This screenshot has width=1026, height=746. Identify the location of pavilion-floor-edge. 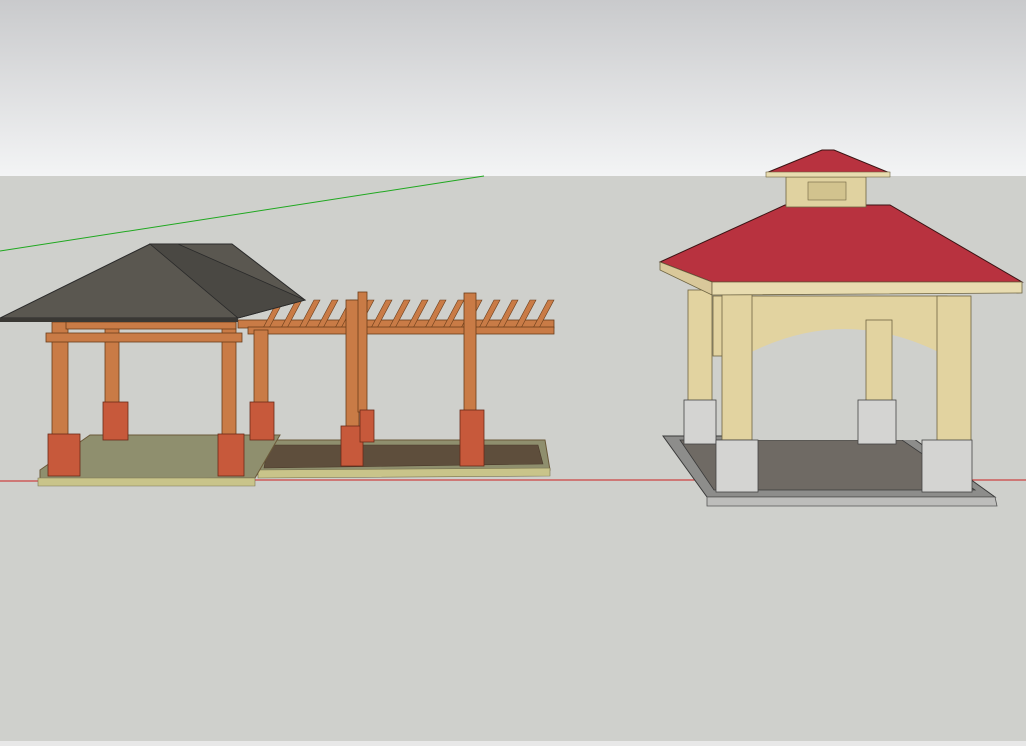
(146, 482).